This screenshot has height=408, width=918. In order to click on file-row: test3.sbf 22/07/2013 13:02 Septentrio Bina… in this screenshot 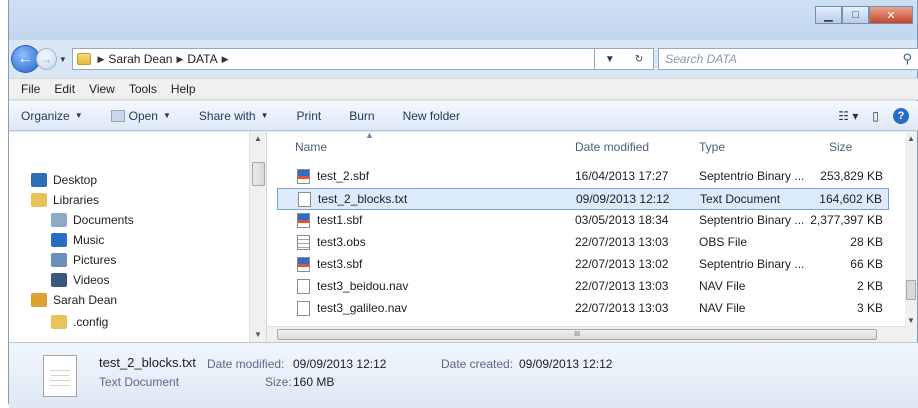, I will do `click(583, 265)`.